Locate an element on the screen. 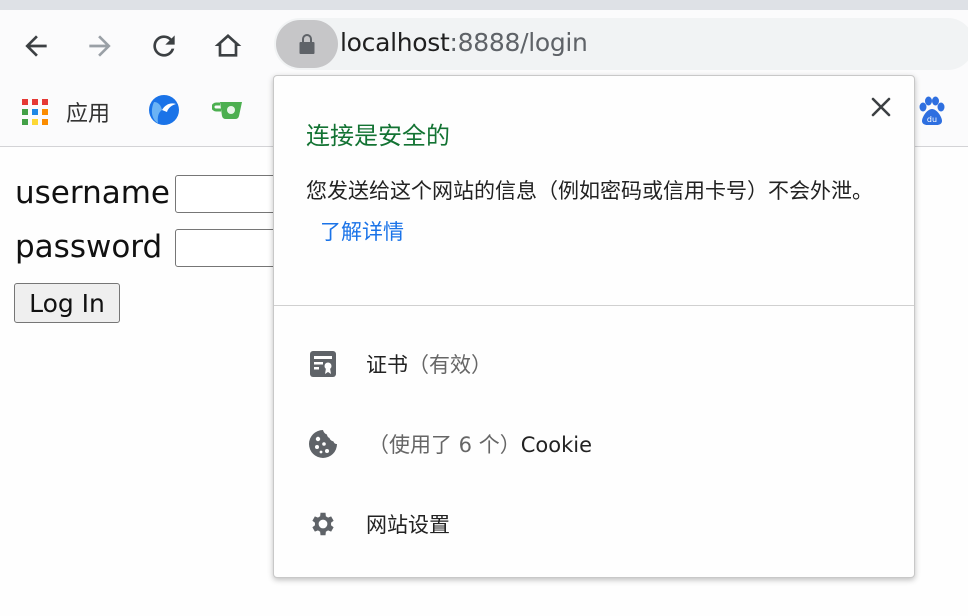  bookmark-apps-label: 应用 is located at coordinates (88, 114).